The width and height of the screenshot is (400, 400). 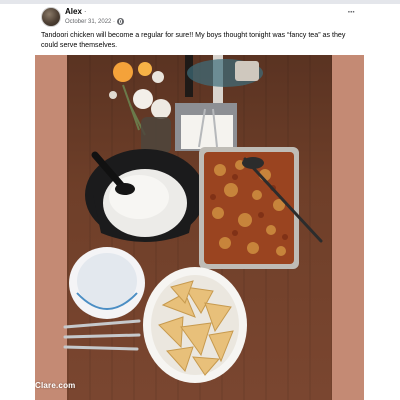 I want to click on author-name: Alex, so click(x=73, y=11).